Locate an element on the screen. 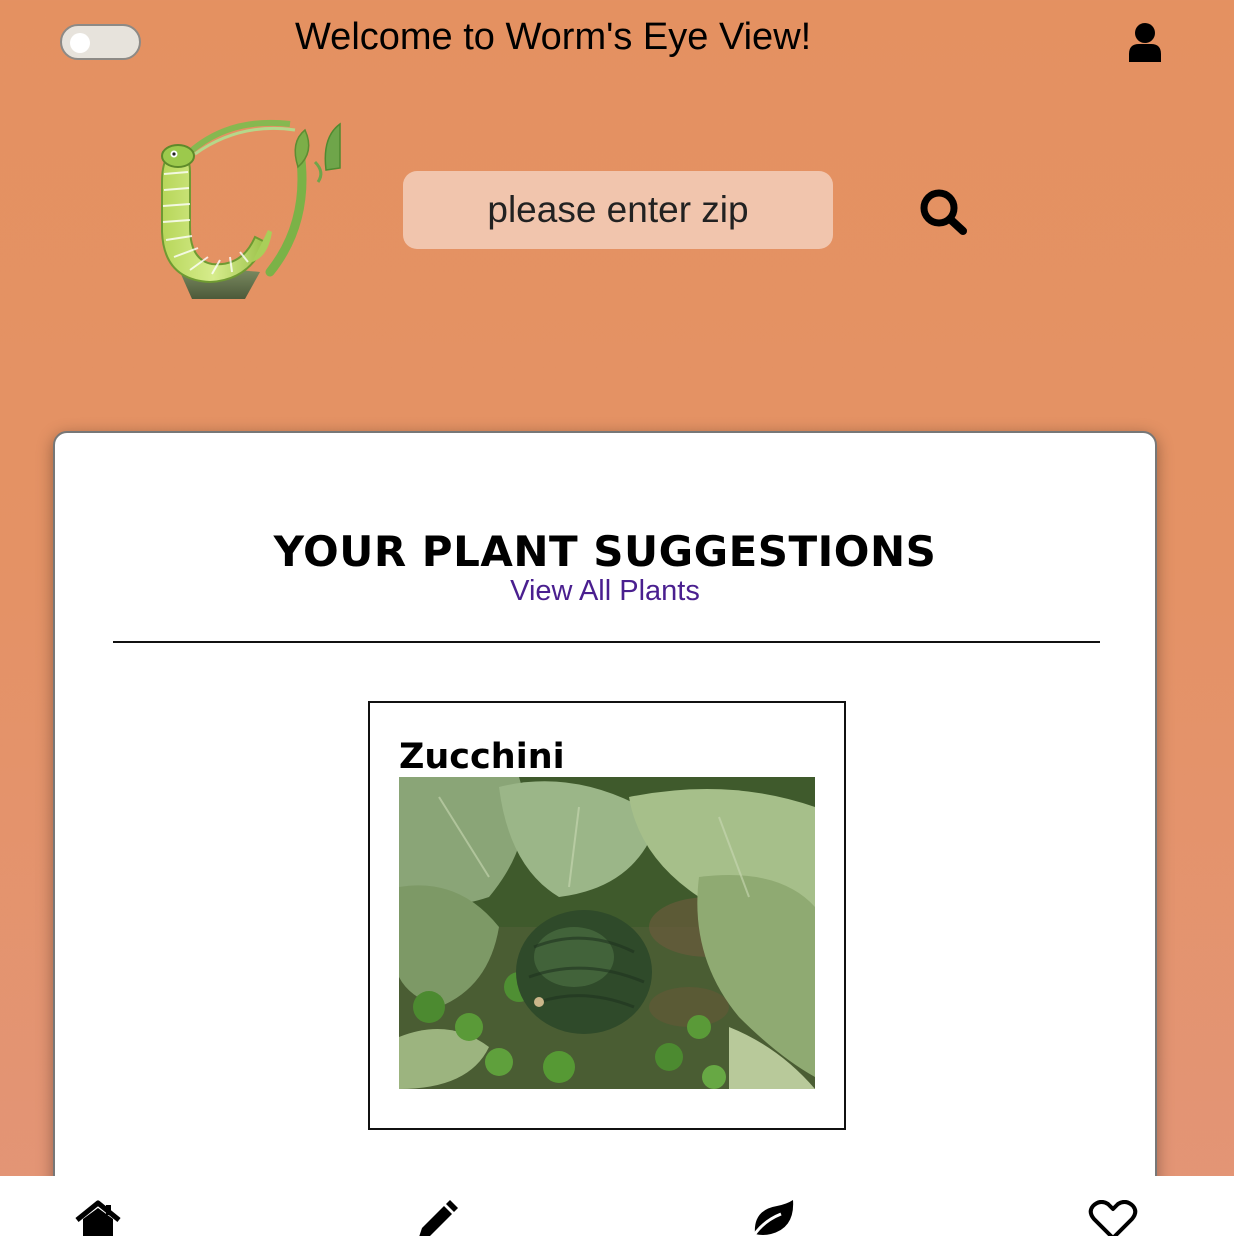 The width and height of the screenshot is (1234, 1236). search-icon is located at coordinates (943, 212).